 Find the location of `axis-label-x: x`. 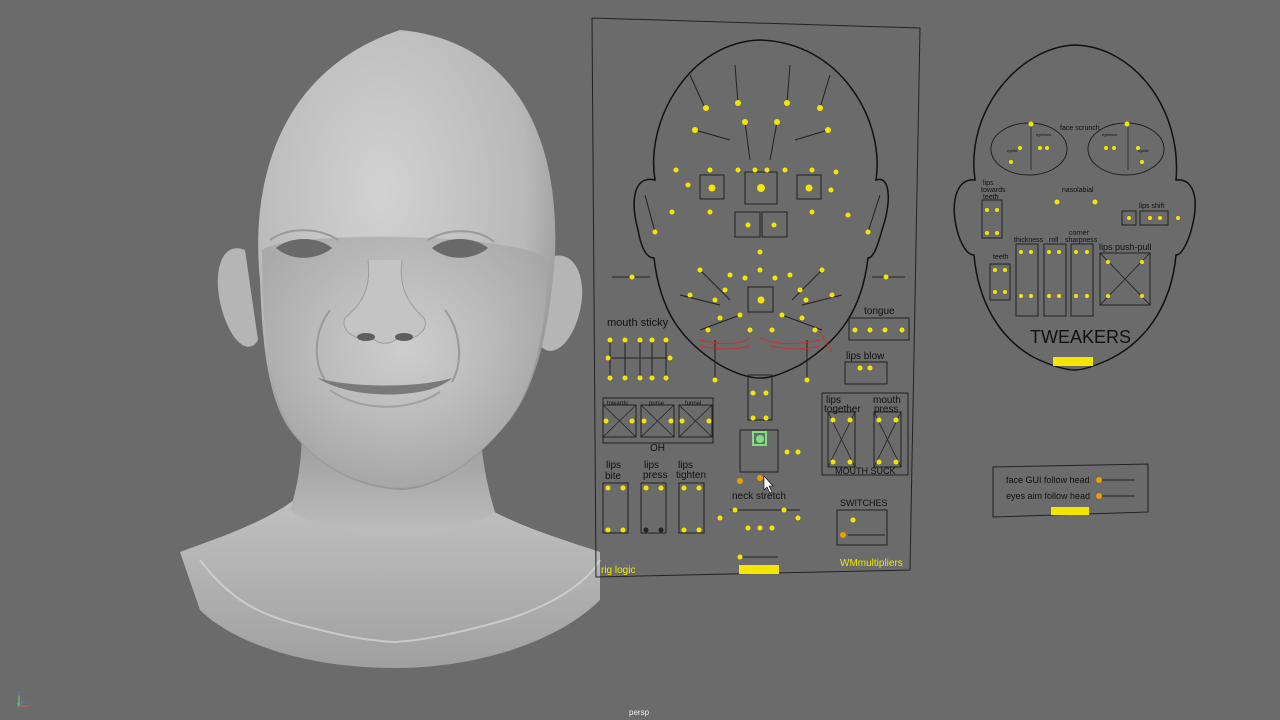

axis-label-x: x is located at coordinates (31, 705).